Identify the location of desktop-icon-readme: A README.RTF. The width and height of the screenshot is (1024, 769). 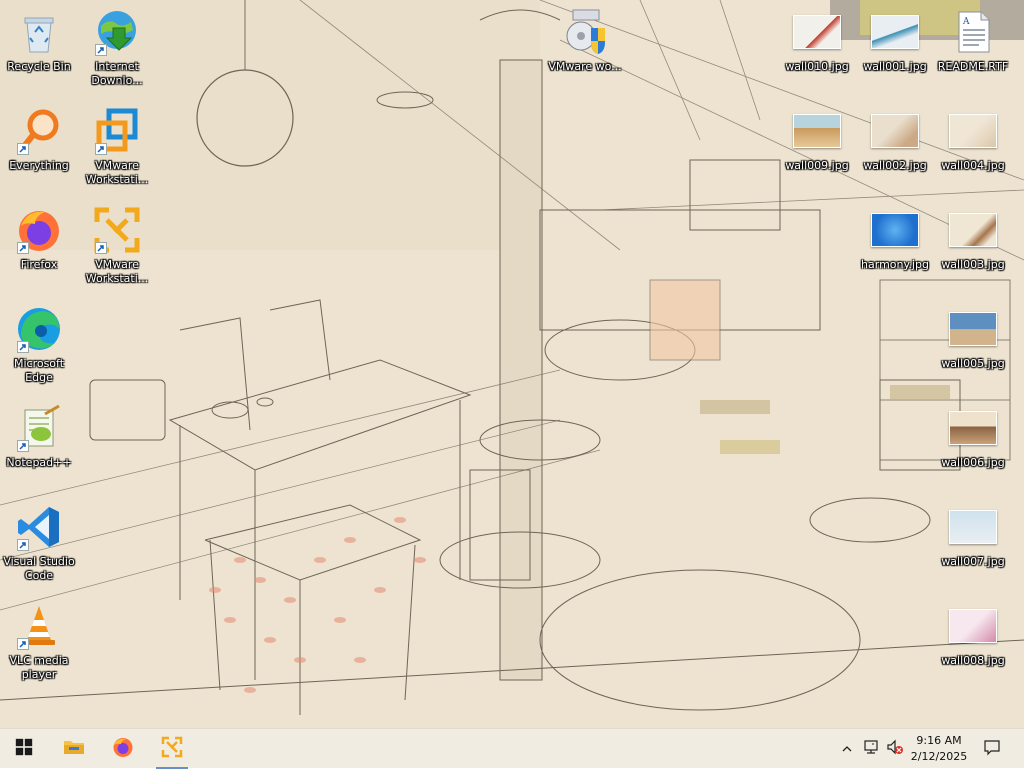
(973, 41).